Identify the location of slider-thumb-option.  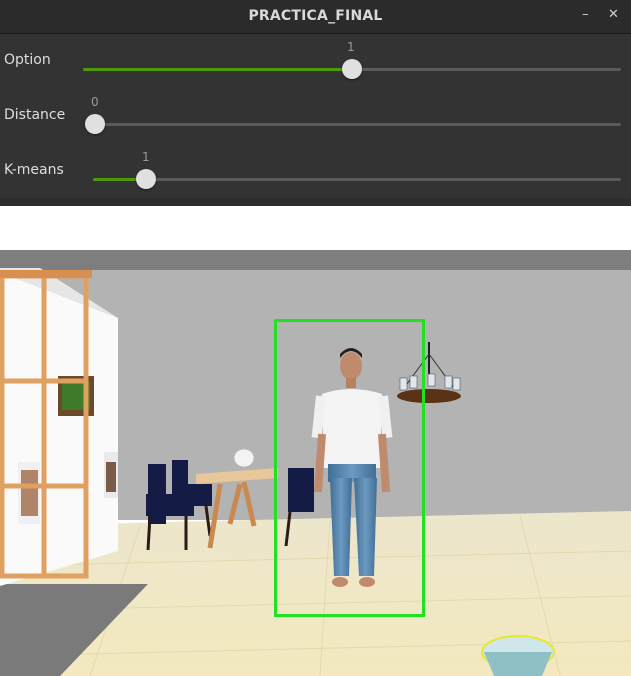
(352, 69).